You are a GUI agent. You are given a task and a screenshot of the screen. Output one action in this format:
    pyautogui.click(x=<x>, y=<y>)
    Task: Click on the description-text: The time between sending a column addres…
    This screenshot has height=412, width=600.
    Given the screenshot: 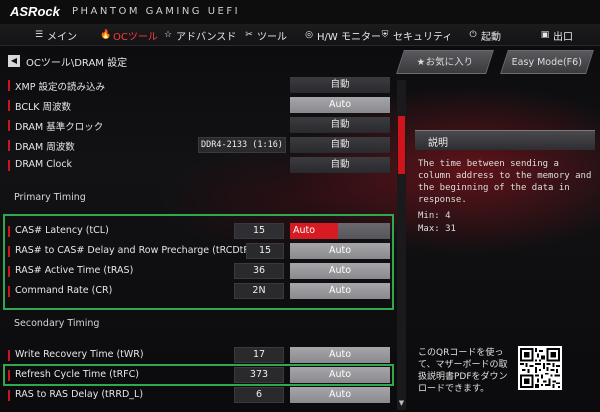 What is the action you would take?
    pyautogui.click(x=505, y=182)
    